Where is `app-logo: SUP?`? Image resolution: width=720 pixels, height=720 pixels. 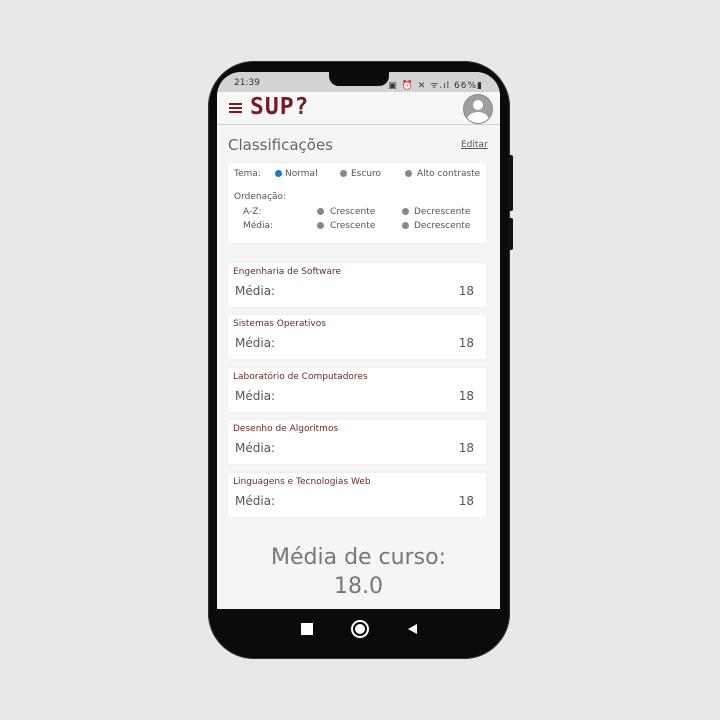 app-logo: SUP? is located at coordinates (280, 107).